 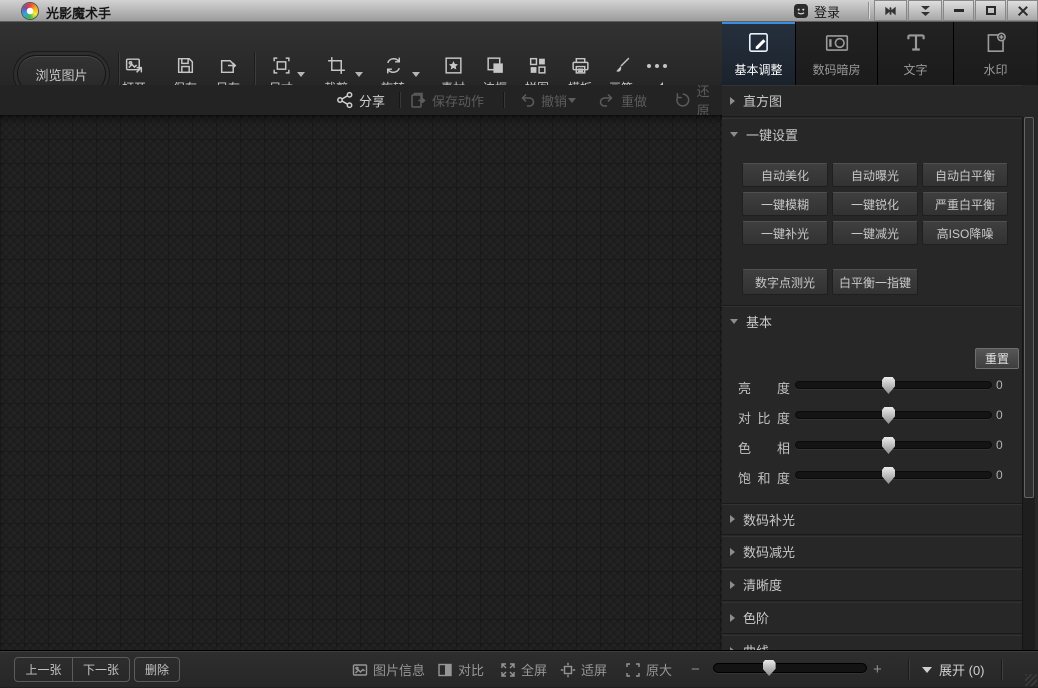 I want to click on maximize-icon, so click(x=990, y=10).